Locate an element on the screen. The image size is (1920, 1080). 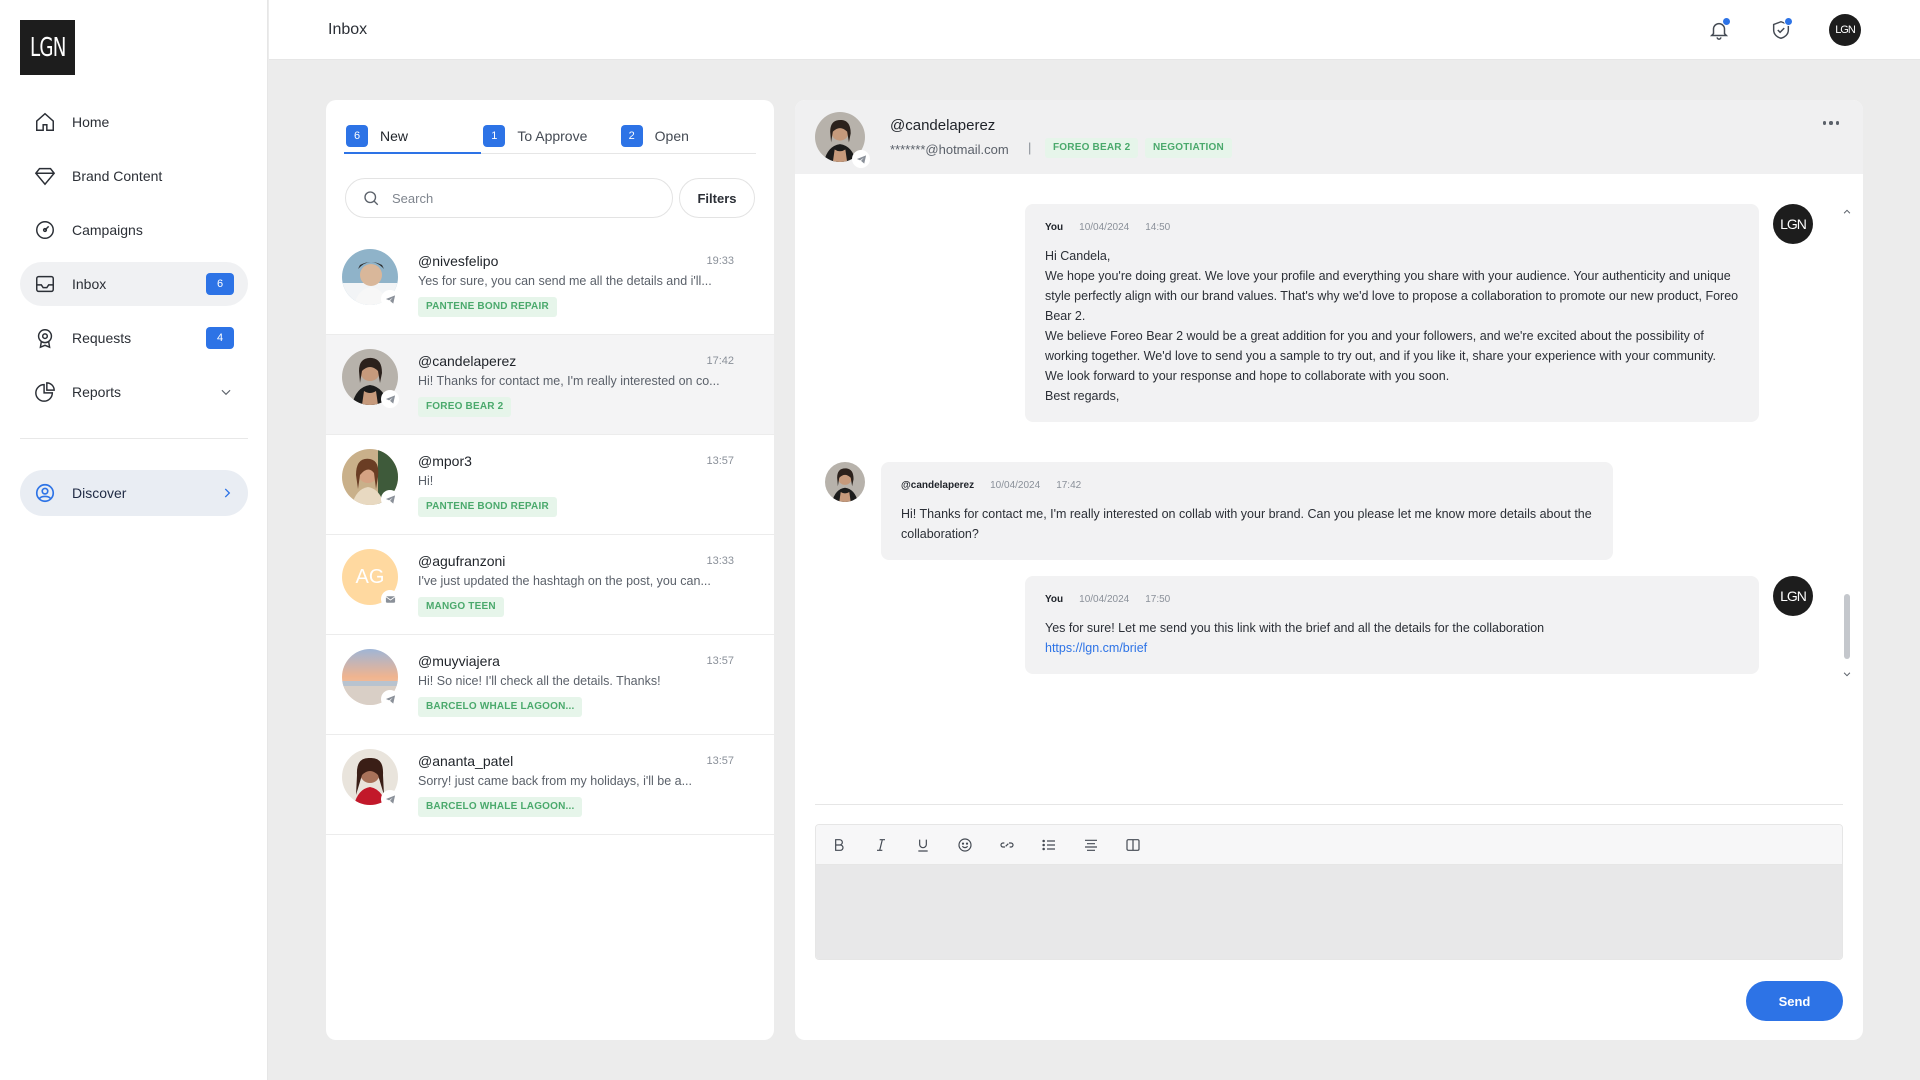
sidebar-item-reports: Reports is located at coordinates (134, 392).